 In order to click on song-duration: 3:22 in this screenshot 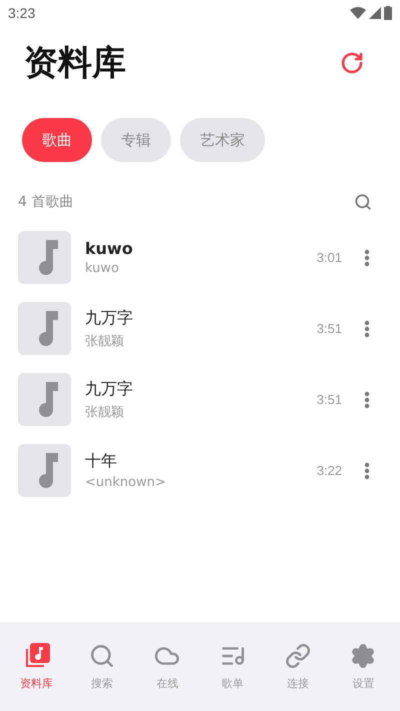, I will do `click(329, 470)`.